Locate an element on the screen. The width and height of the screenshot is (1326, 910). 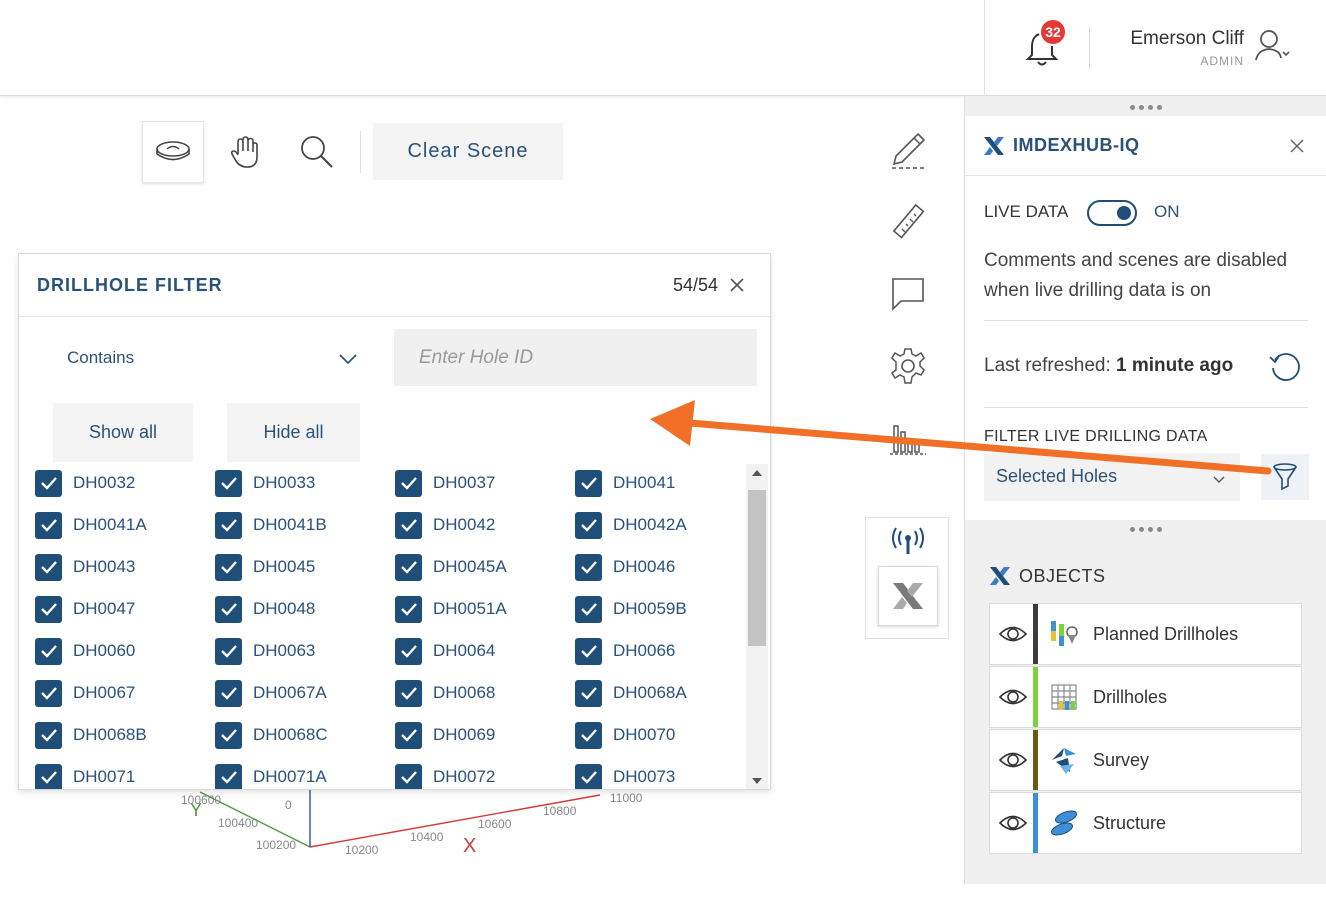
refresh-icon is located at coordinates (1285, 366).